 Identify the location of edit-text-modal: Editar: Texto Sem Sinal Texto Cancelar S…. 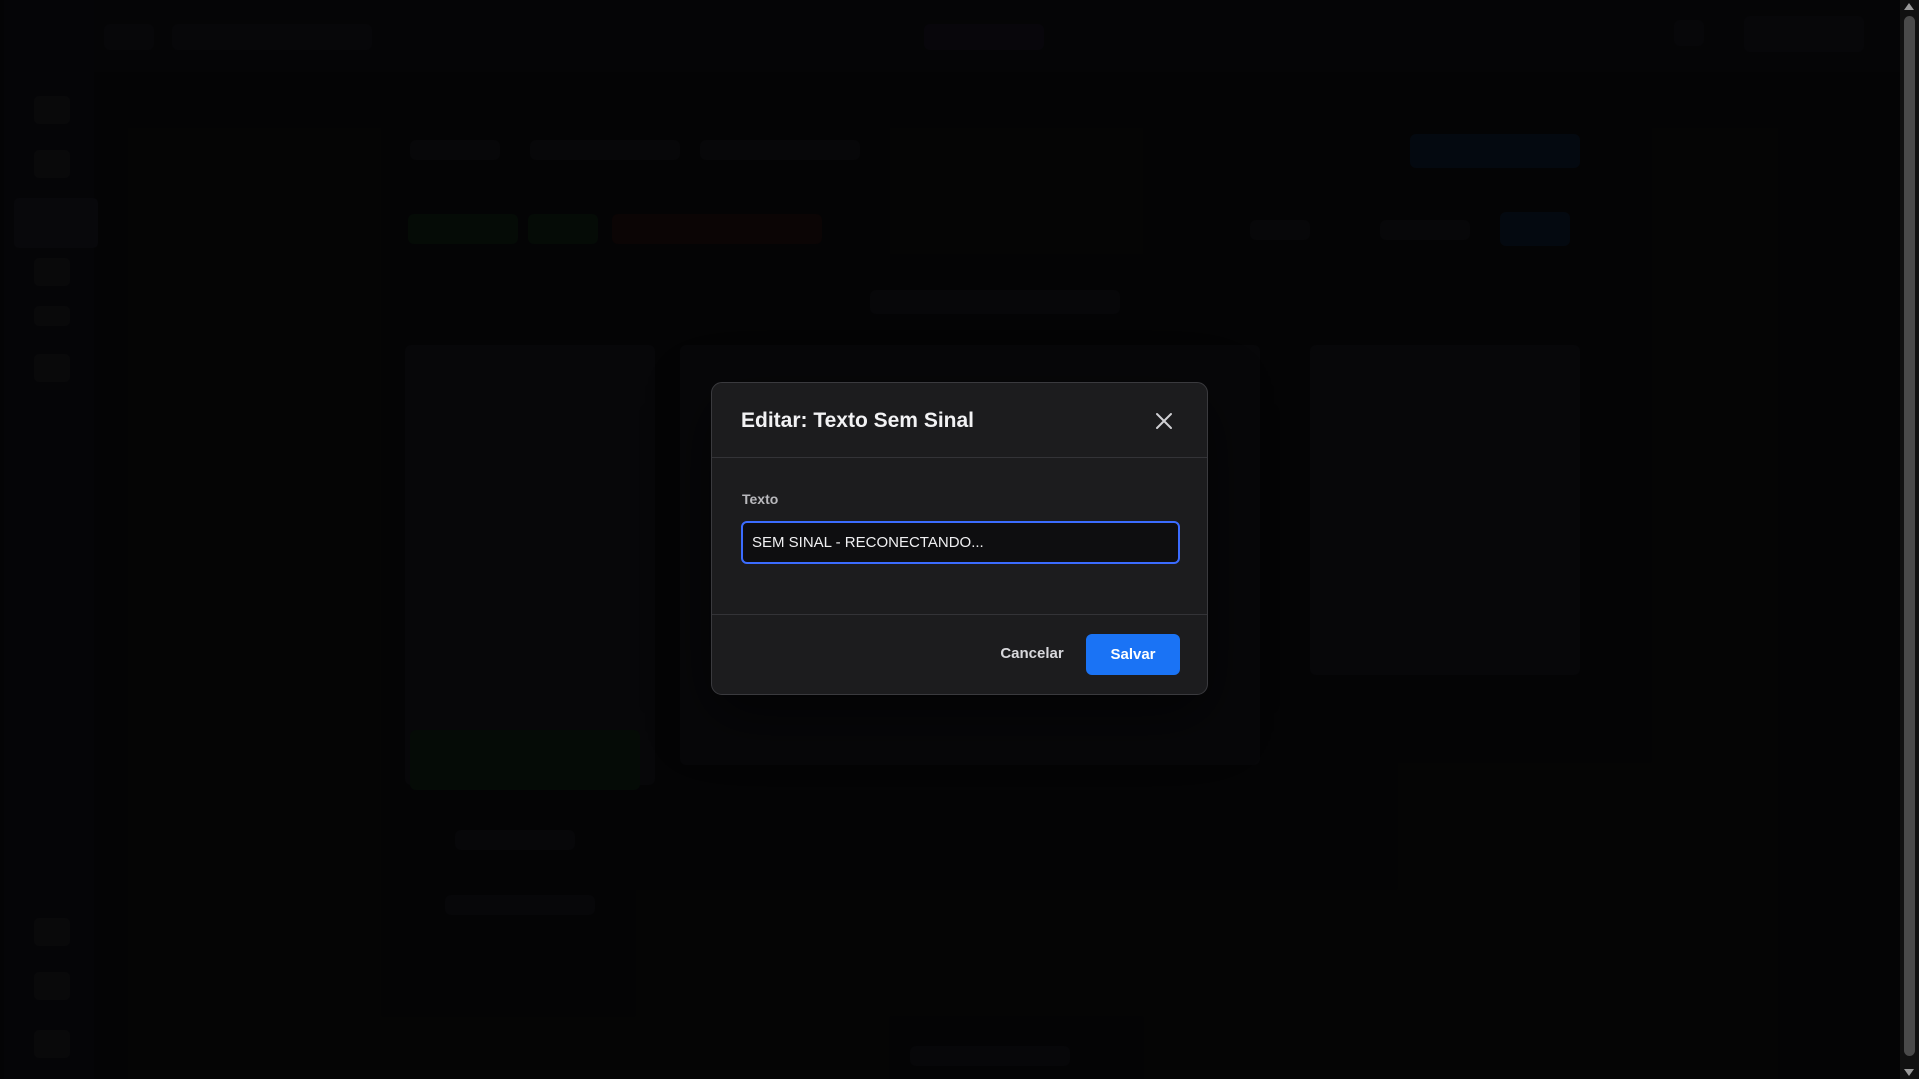
(959, 538).